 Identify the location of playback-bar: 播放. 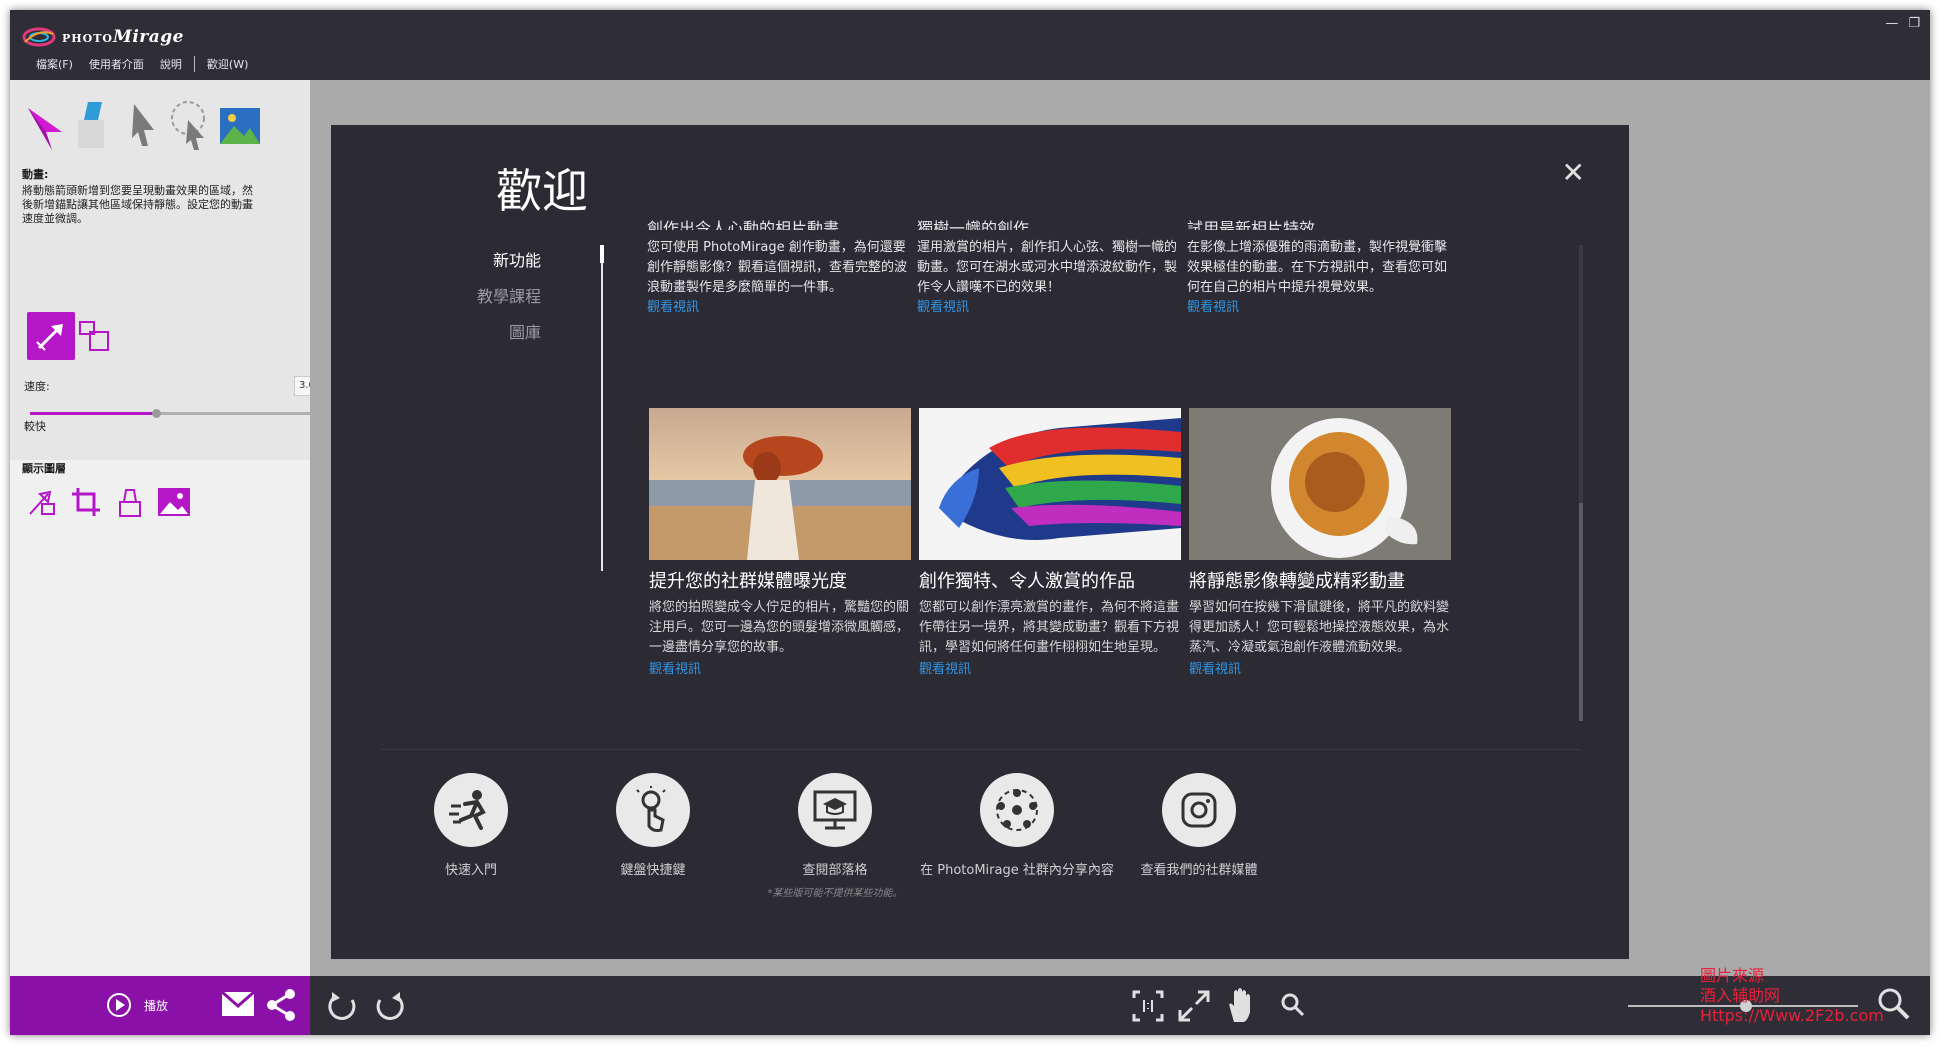
(160, 1005).